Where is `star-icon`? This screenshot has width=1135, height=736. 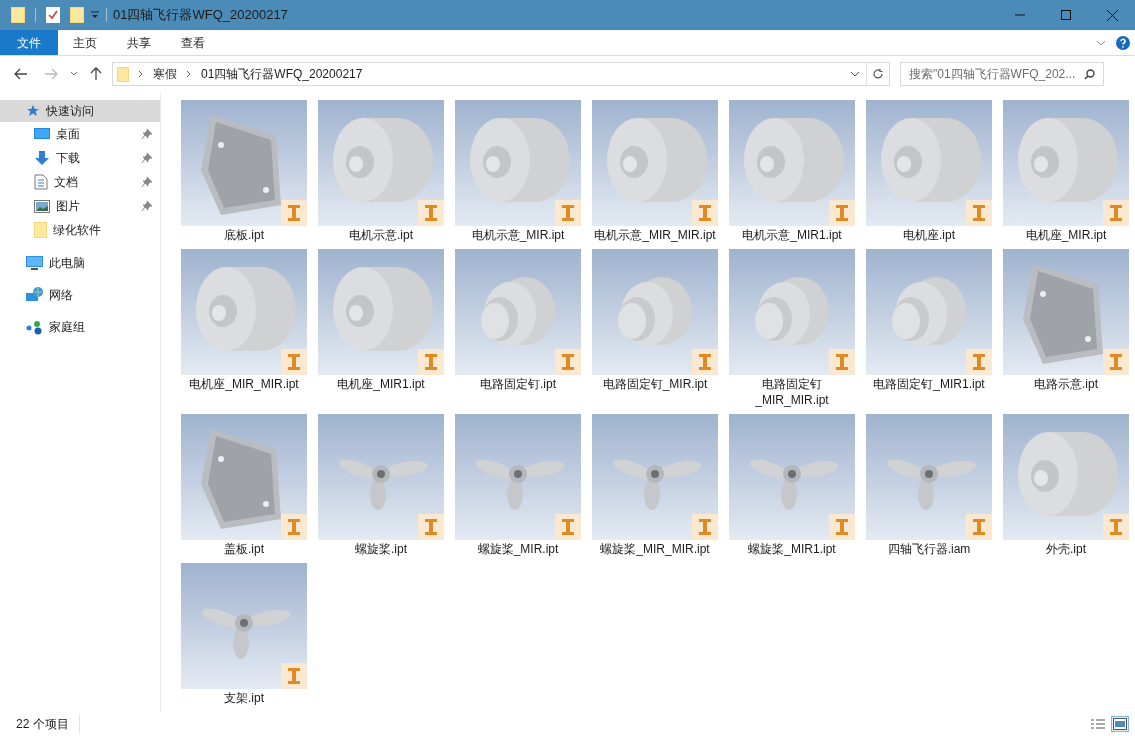 star-icon is located at coordinates (33, 111).